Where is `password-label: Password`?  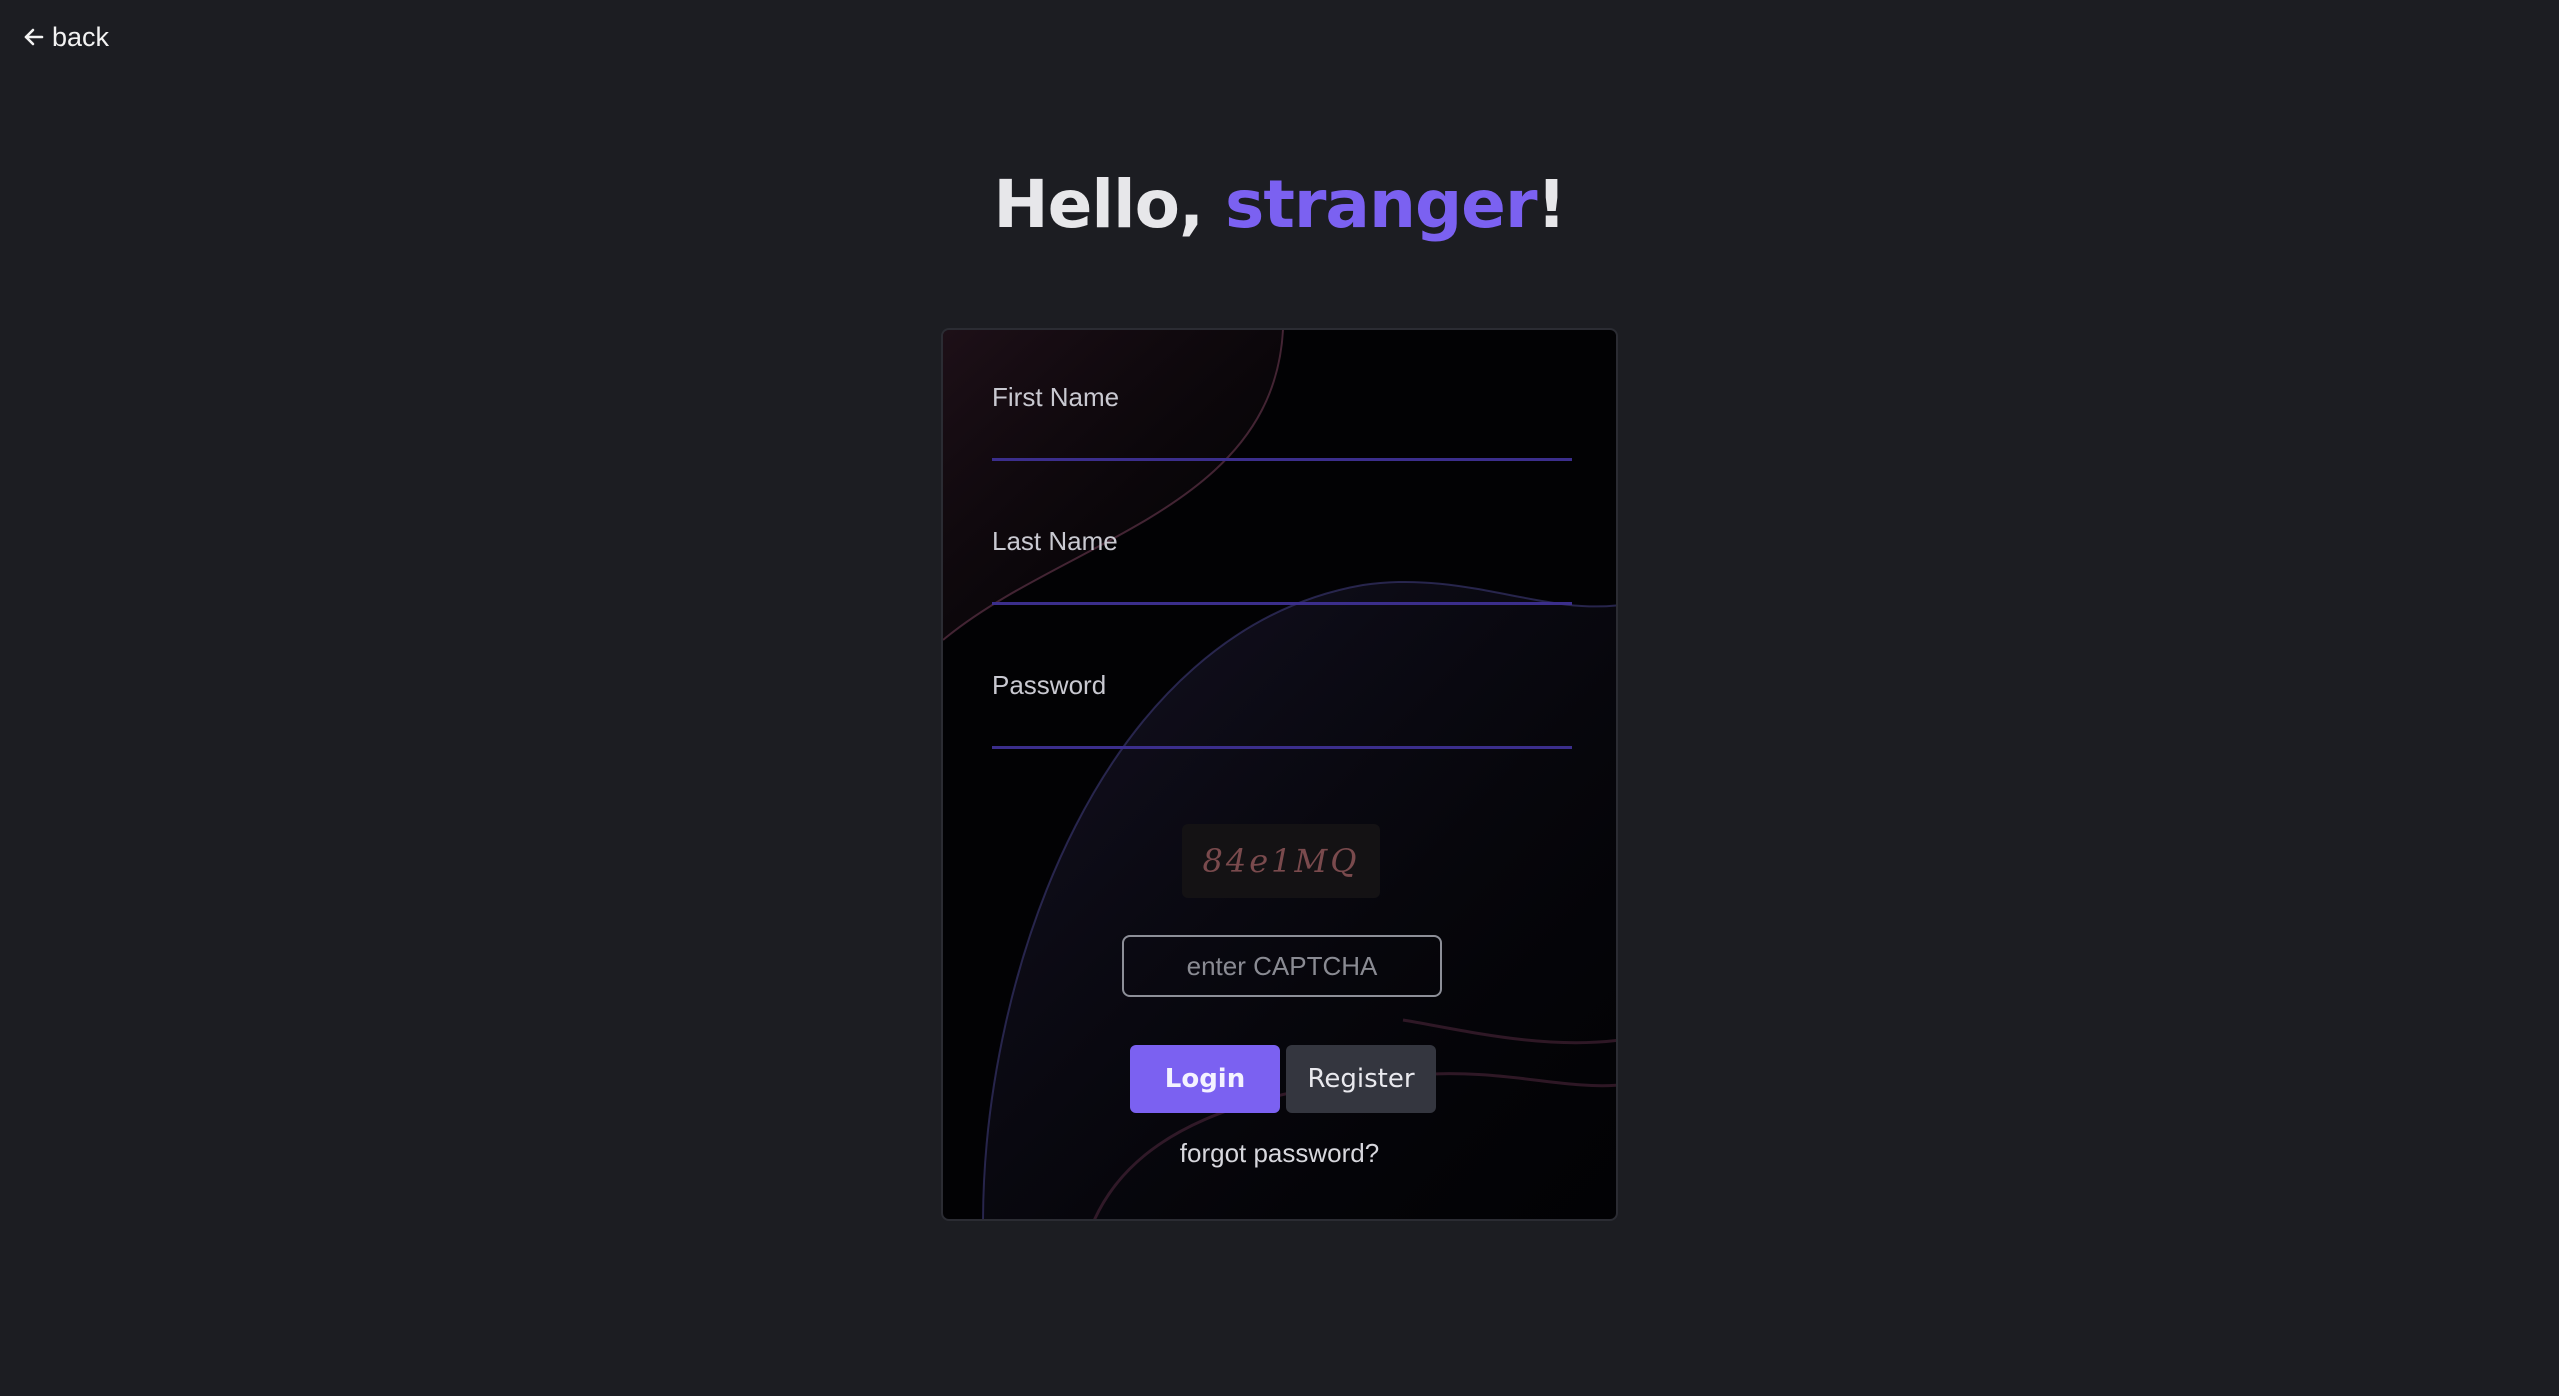
password-label: Password is located at coordinates (1049, 685).